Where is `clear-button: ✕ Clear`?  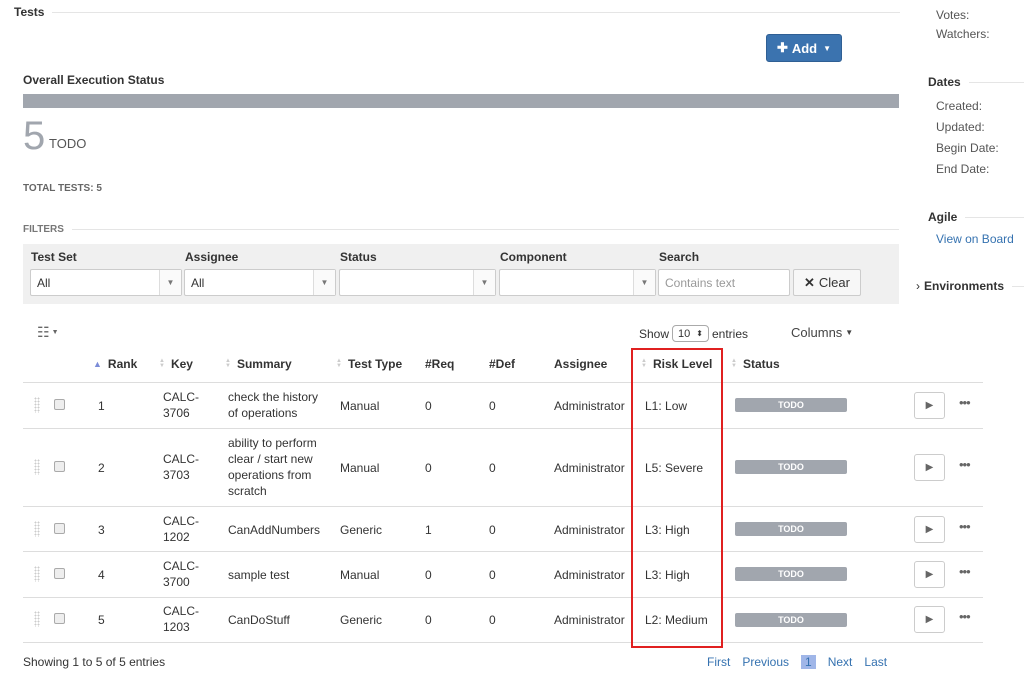 clear-button: ✕ Clear is located at coordinates (827, 282).